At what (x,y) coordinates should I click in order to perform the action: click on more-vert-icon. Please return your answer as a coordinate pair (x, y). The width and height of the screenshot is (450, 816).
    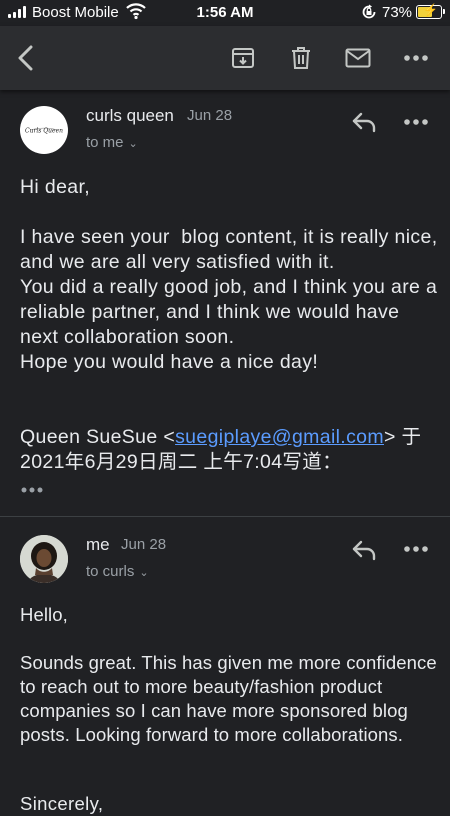
    Looking at the image, I should click on (416, 549).